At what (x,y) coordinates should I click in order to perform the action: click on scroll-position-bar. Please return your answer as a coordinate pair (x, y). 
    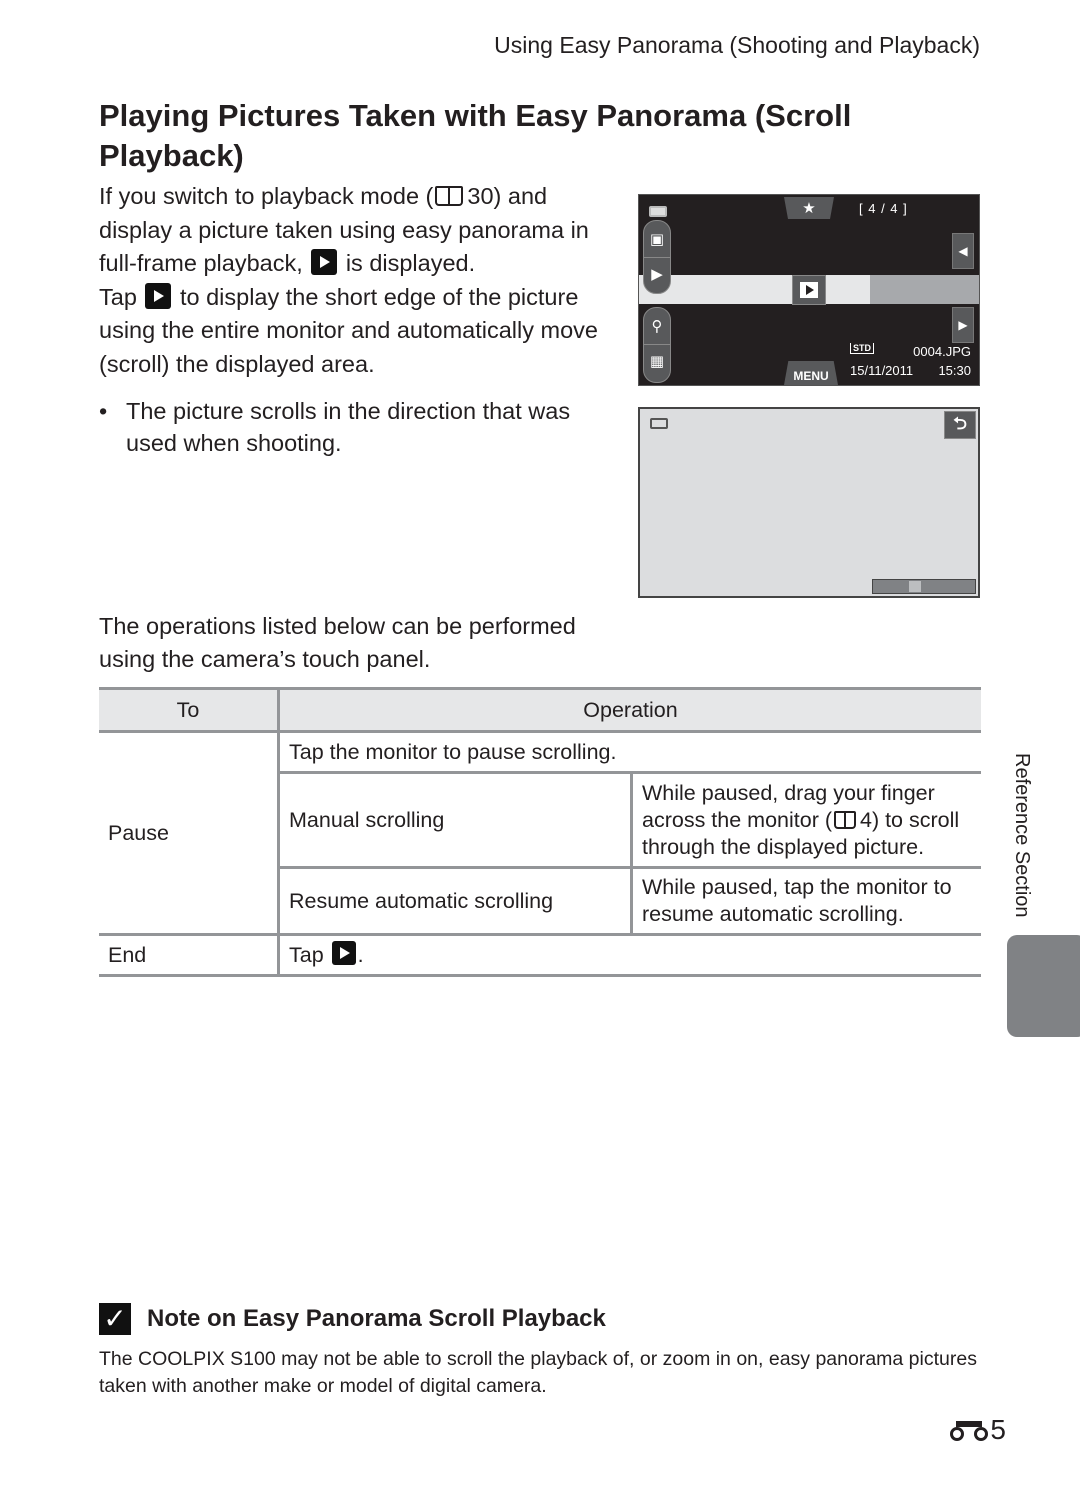
    Looking at the image, I should click on (924, 586).